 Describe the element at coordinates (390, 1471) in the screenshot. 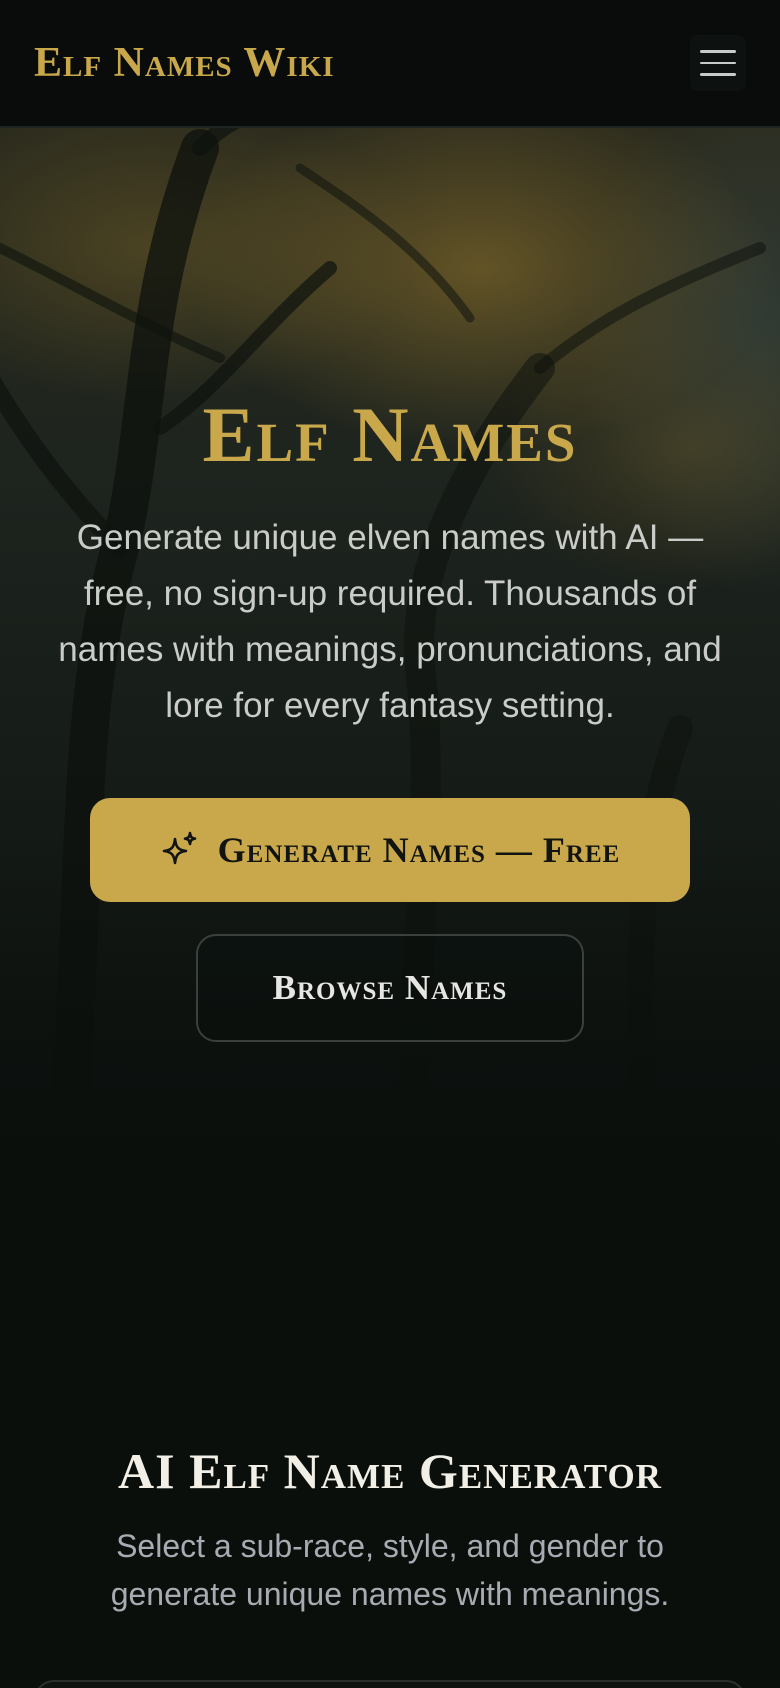

I see `generator-title: AI Elf Name Generator` at that location.